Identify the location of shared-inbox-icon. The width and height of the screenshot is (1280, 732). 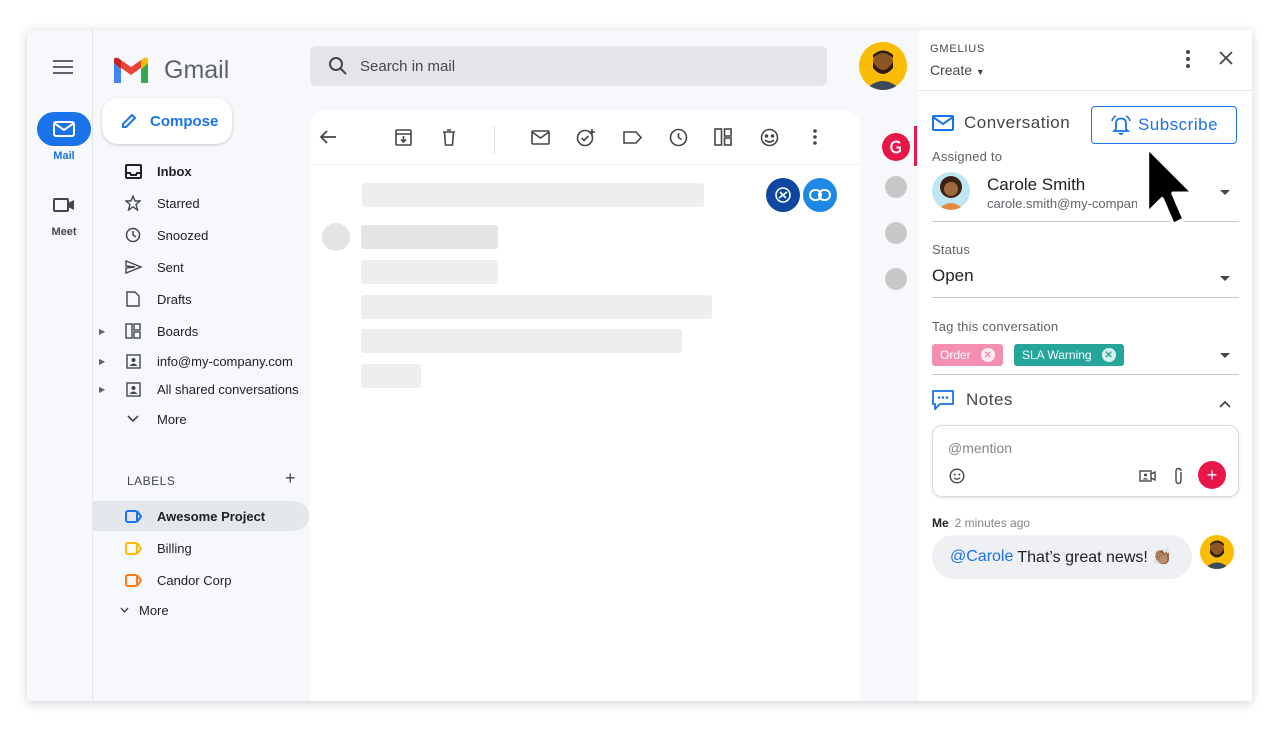
(133, 361).